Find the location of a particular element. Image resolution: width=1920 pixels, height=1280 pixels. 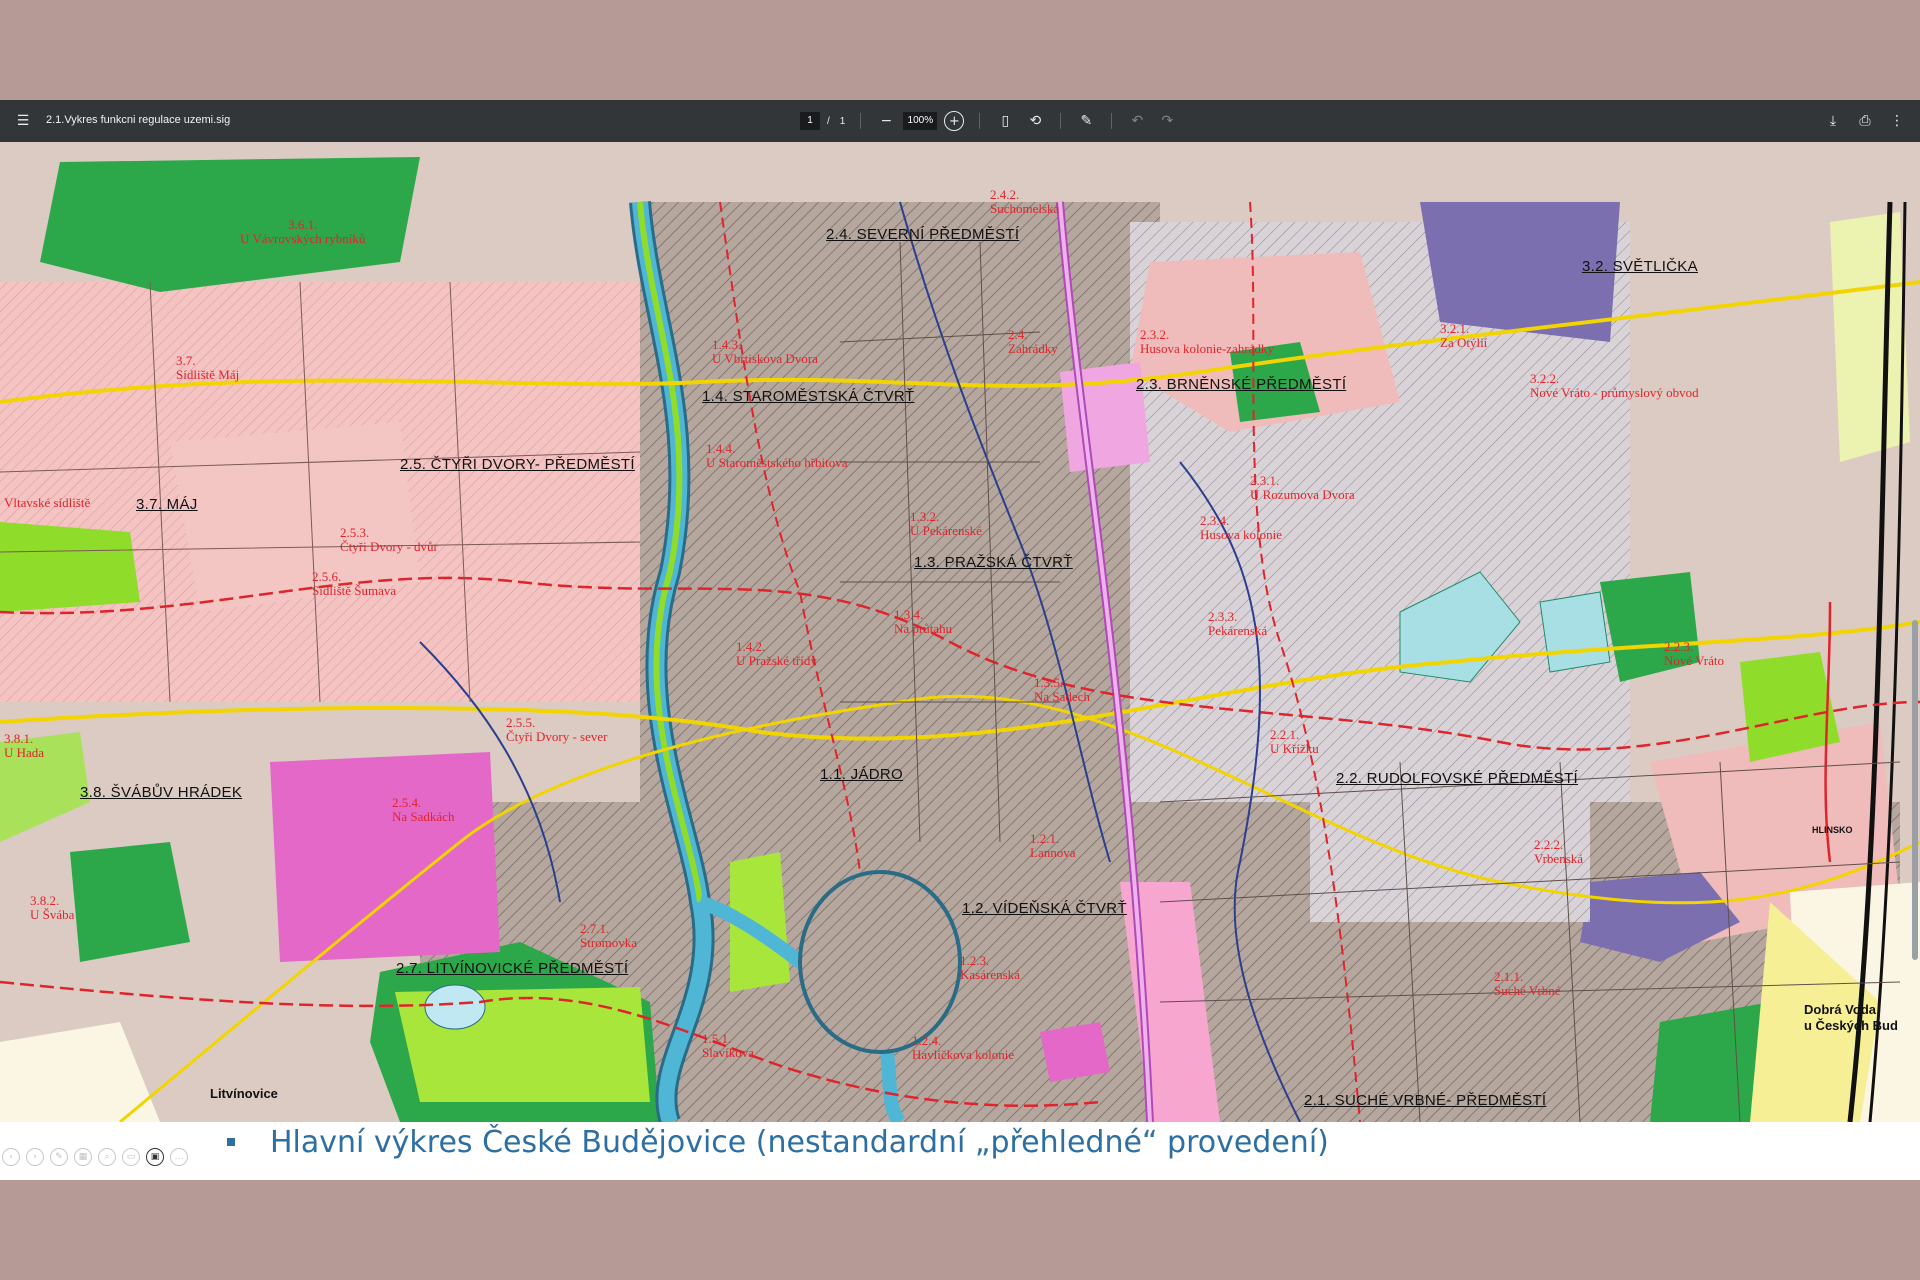

zoom-out-button: − is located at coordinates (886, 121).